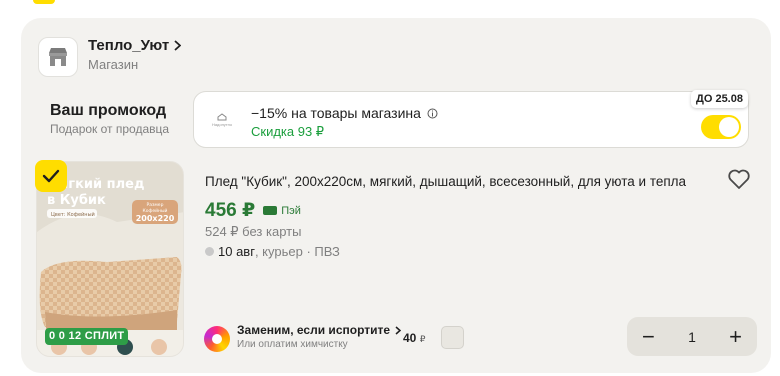 This screenshot has height=376, width=780. I want to click on pay-label: Пэй, so click(282, 211).